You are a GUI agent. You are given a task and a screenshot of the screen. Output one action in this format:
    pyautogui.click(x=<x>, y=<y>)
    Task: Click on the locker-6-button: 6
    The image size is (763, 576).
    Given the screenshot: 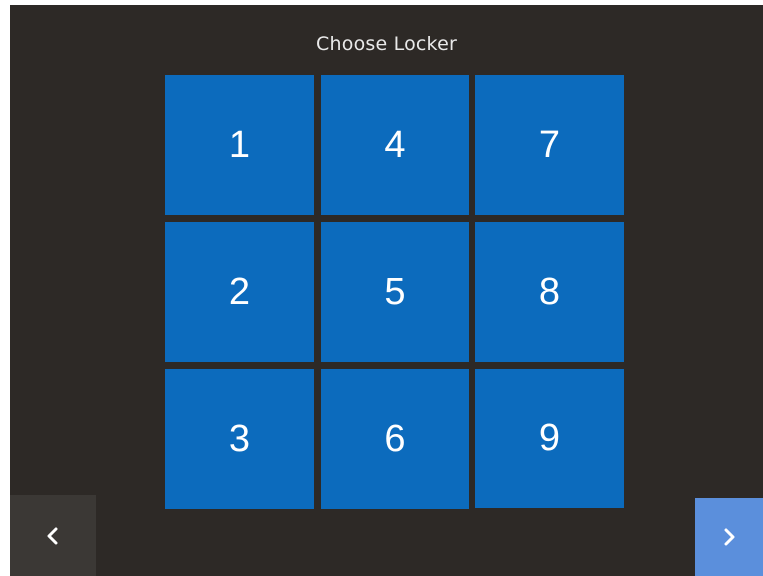 What is the action you would take?
    pyautogui.click(x=395, y=439)
    